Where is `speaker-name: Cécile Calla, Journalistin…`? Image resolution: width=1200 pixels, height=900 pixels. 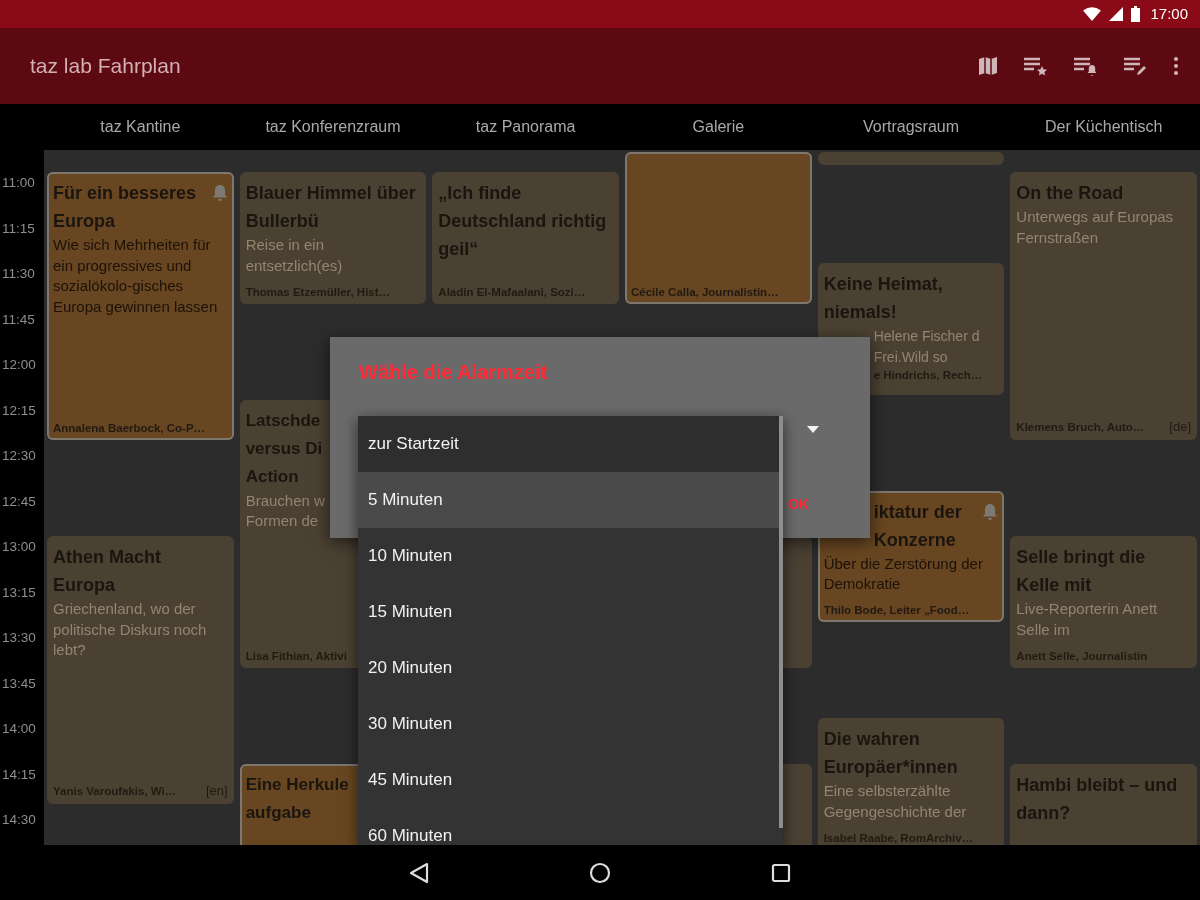 speaker-name: Cécile Calla, Journalistin… is located at coordinates (705, 291).